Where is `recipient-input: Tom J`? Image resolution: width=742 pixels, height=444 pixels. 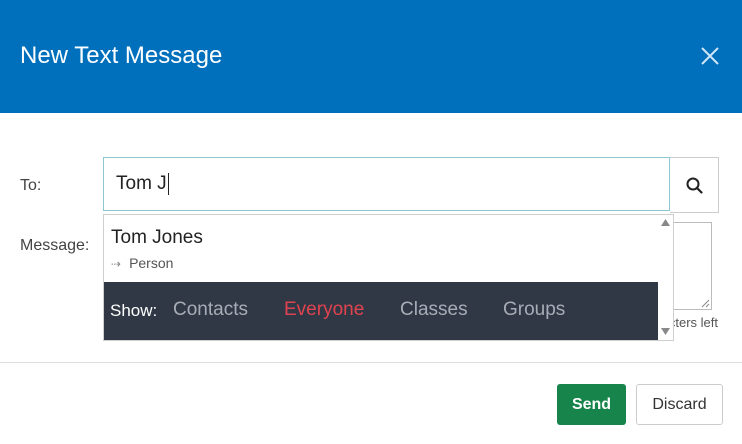
recipient-input: Tom J is located at coordinates (386, 184).